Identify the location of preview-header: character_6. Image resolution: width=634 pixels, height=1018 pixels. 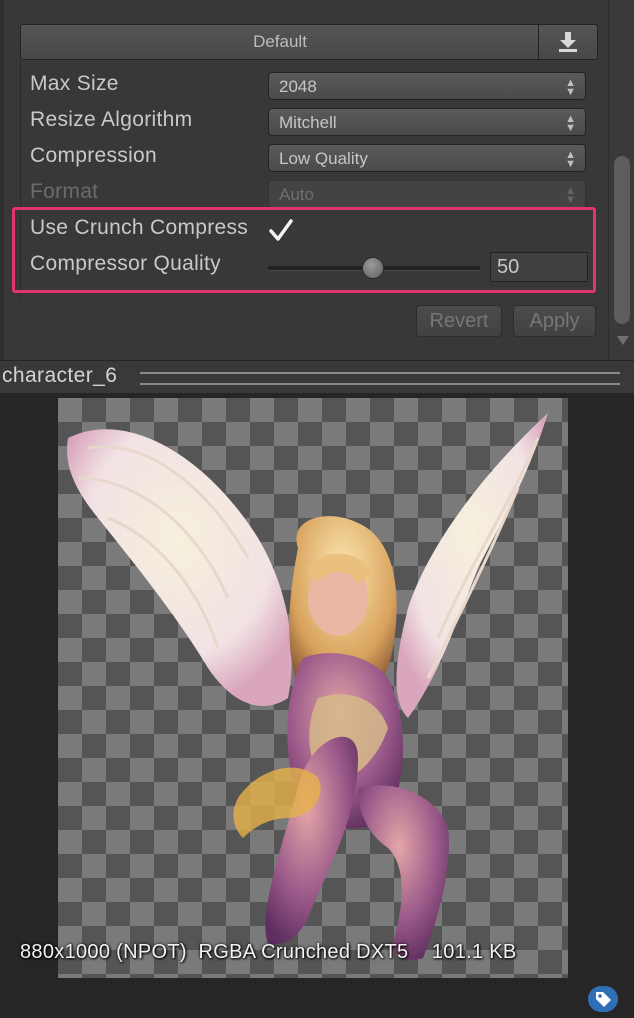
(317, 377).